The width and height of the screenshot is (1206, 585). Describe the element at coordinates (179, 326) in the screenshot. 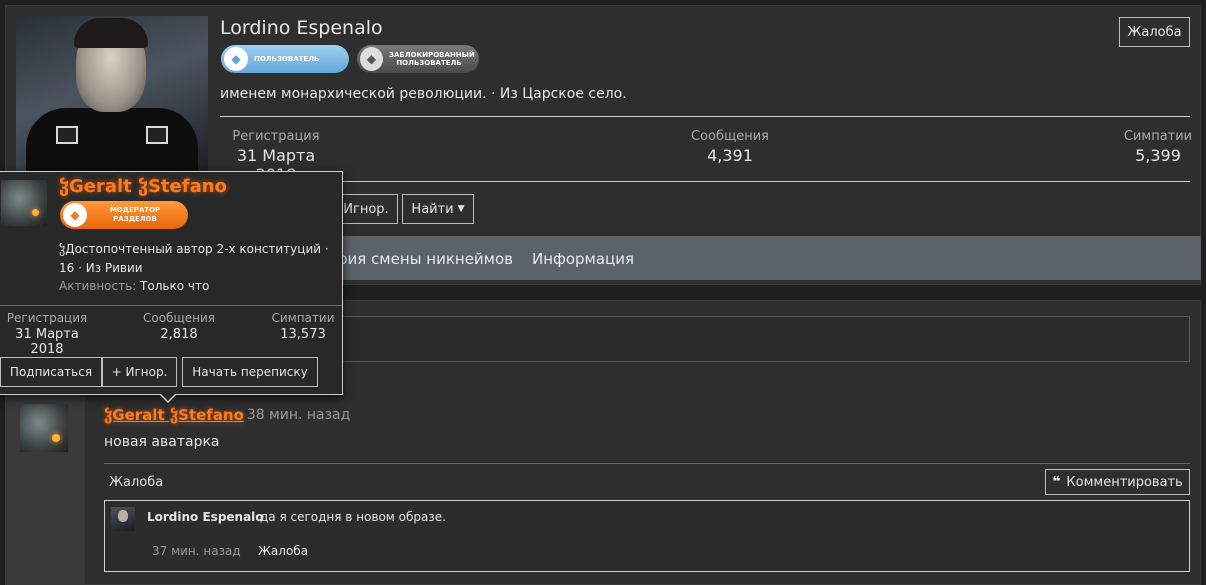

I see `tooltip-stat-messages: Сообщения 2,818` at that location.